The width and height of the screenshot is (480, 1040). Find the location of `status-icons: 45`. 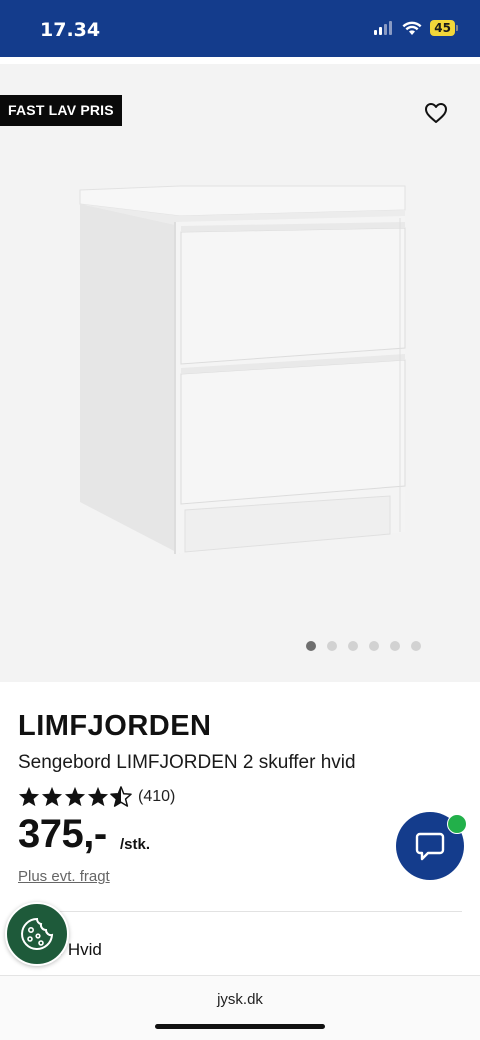

status-icons: 45 is located at coordinates (416, 28).